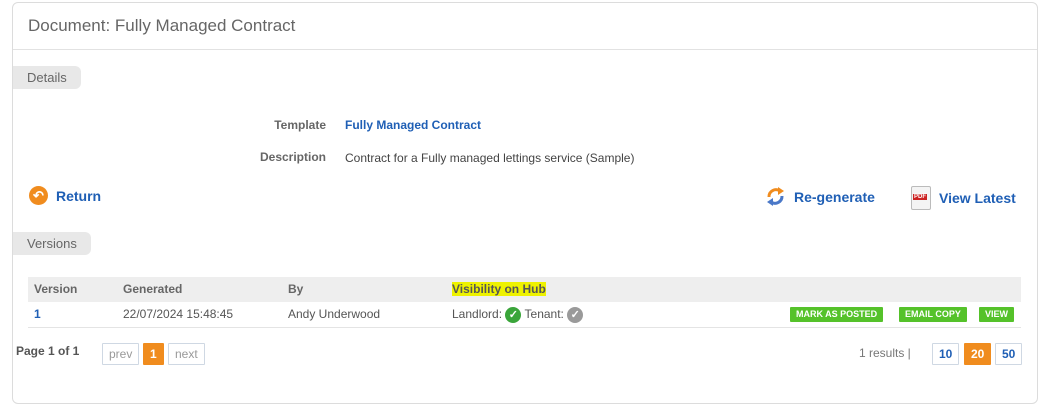 This screenshot has height=404, width=1056. Describe the element at coordinates (977, 198) in the screenshot. I see `view-latest-label: View Latest` at that location.